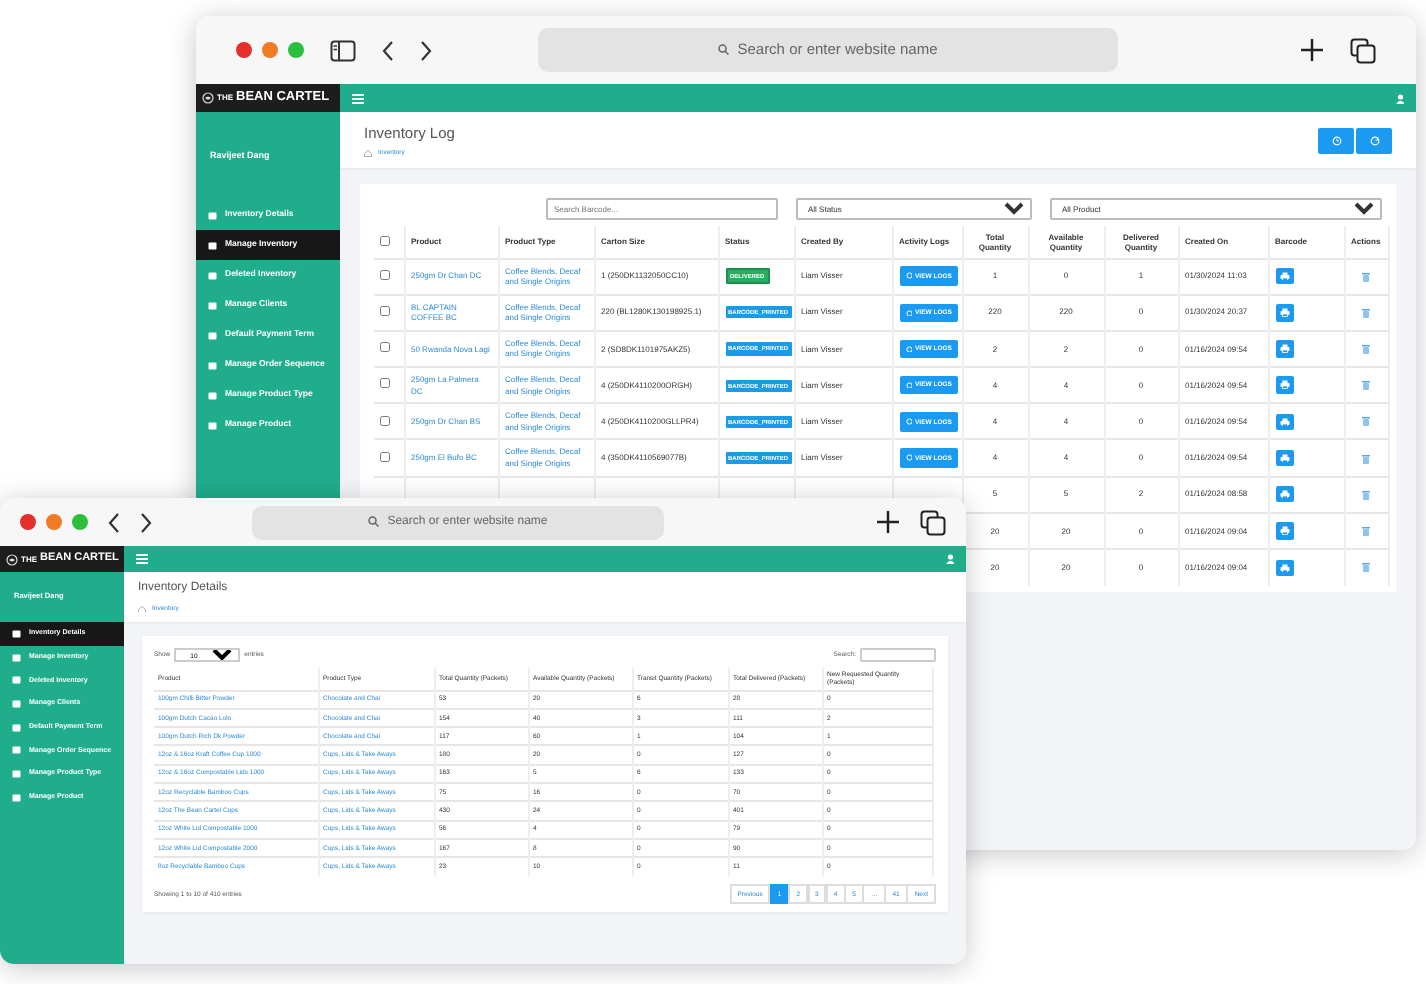 This screenshot has width=1426, height=984. Describe the element at coordinates (385, 240) in the screenshot. I see `select-all-checkbox` at that location.